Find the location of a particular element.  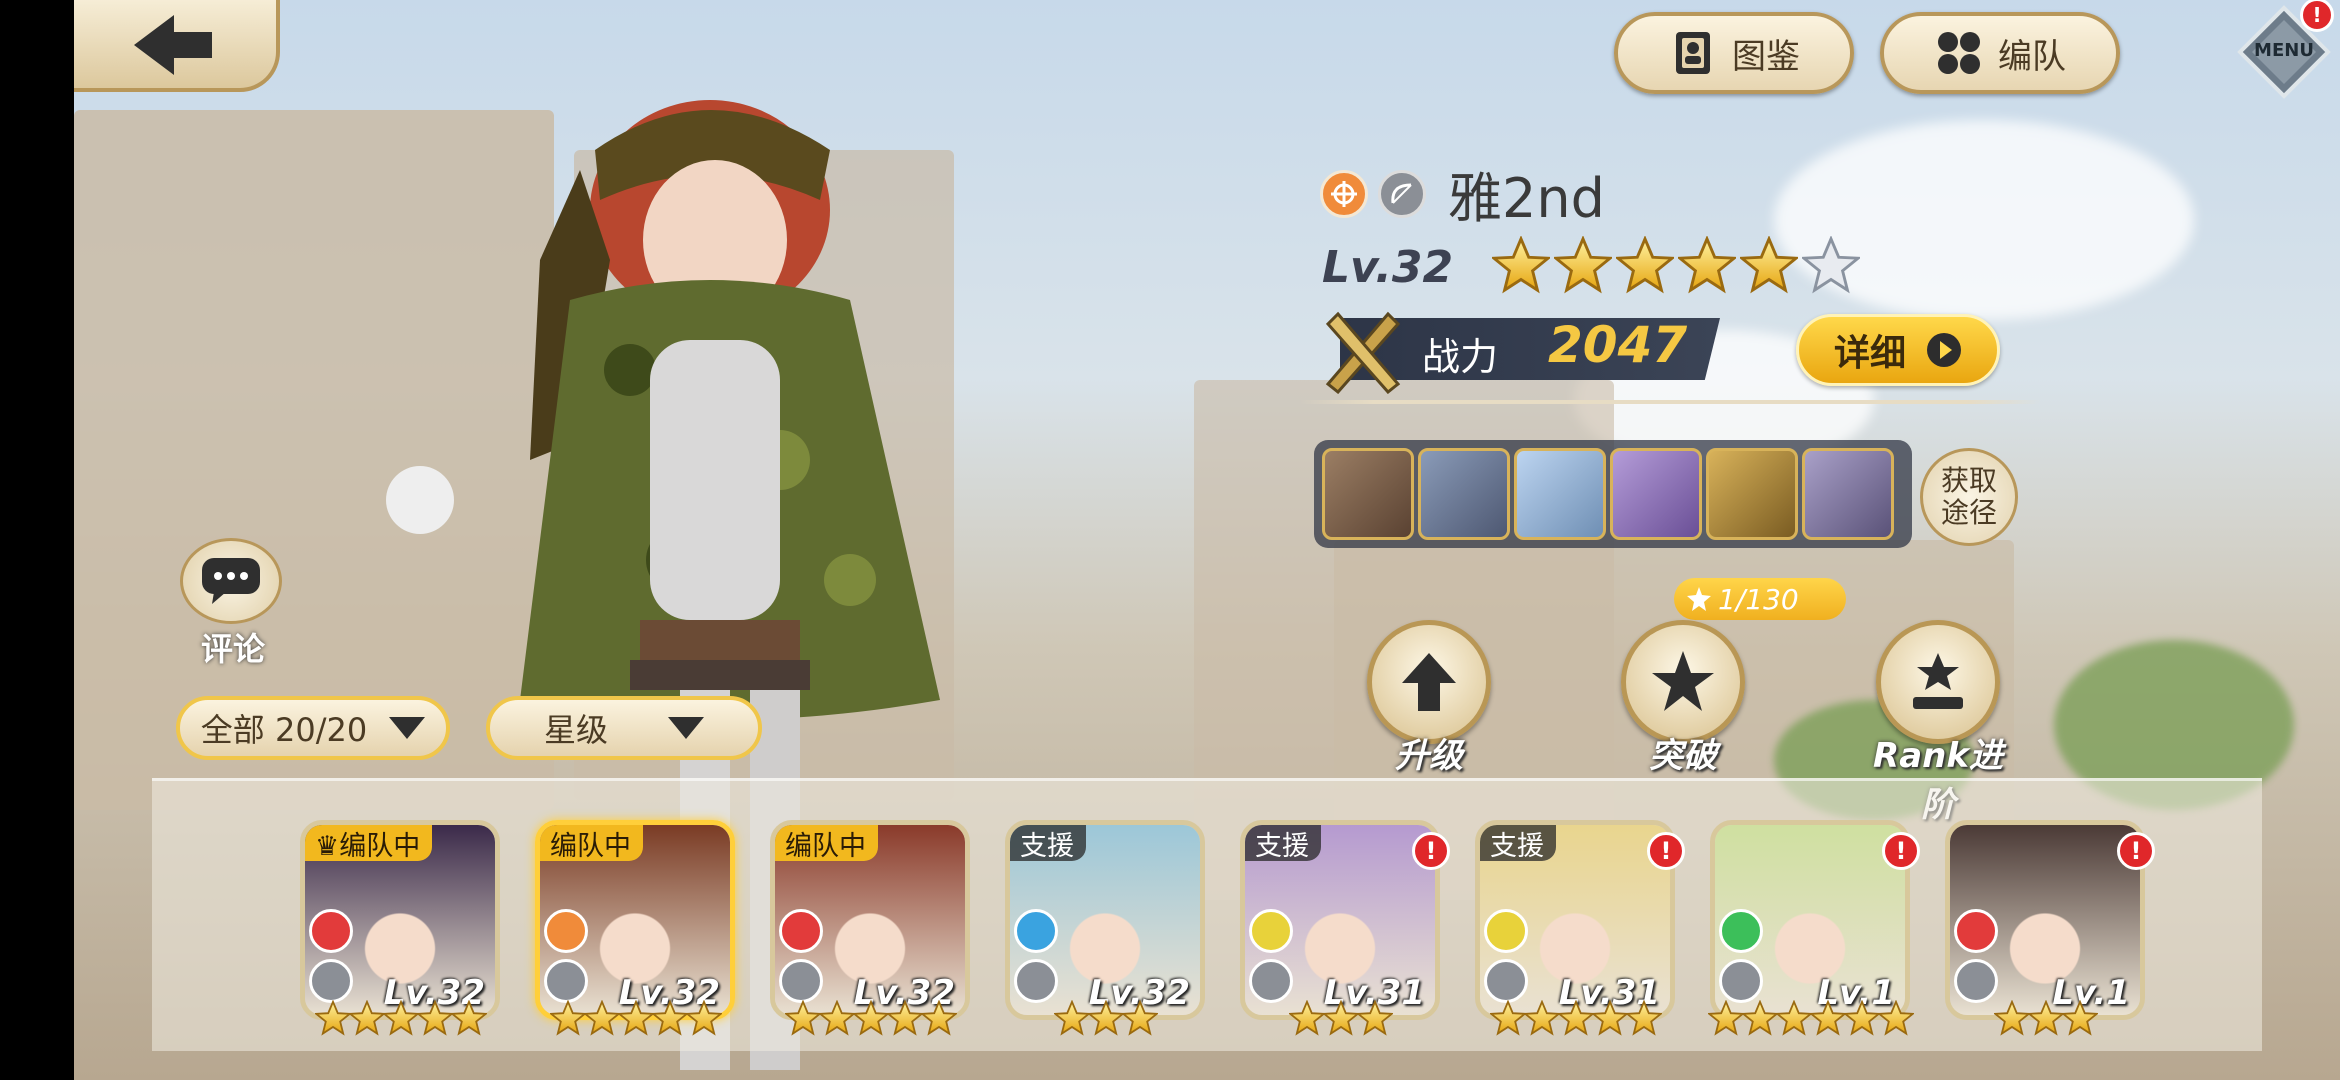

play-arrow-icon is located at coordinates (1944, 350).